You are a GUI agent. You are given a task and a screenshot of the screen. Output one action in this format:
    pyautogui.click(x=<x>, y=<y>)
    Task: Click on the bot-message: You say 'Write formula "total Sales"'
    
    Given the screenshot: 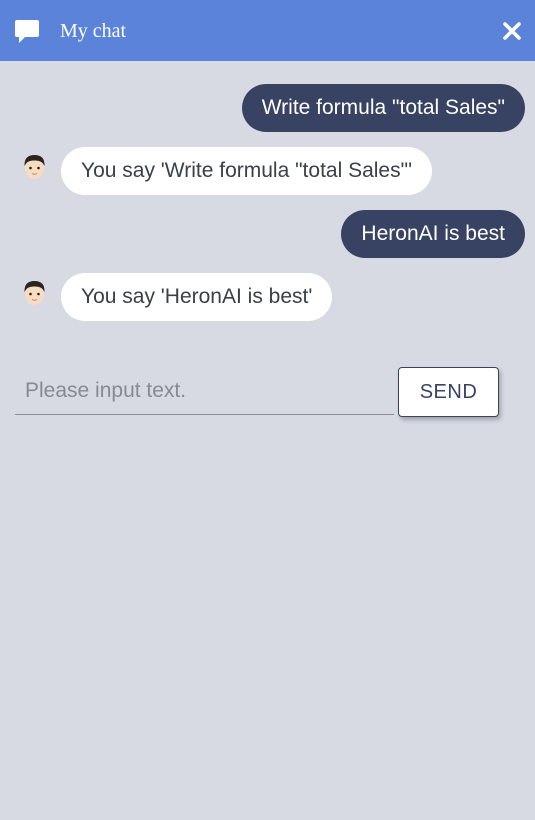 What is the action you would take?
    pyautogui.click(x=247, y=171)
    